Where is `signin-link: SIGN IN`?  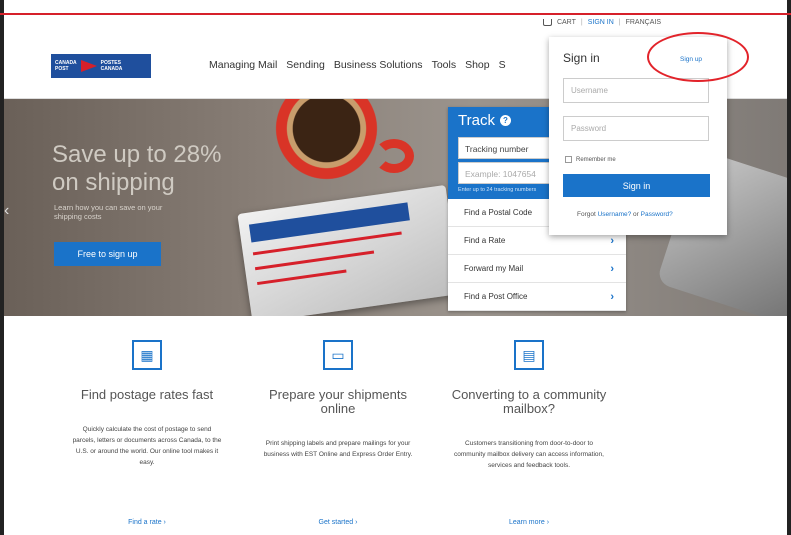
signin-link: SIGN IN is located at coordinates (601, 22).